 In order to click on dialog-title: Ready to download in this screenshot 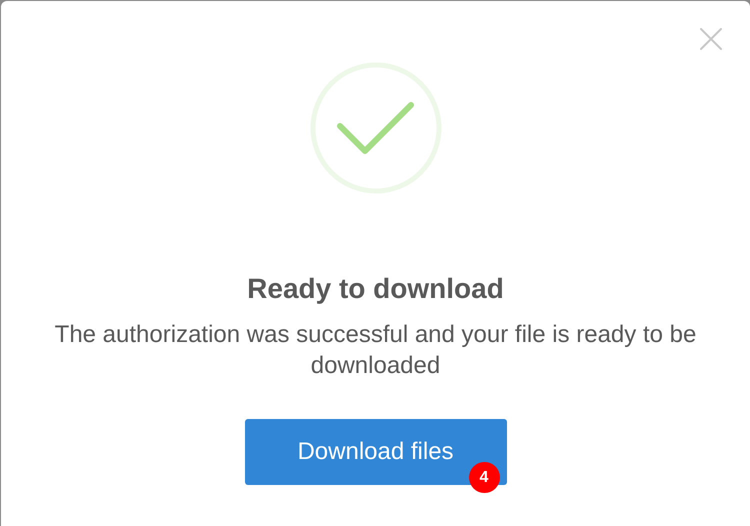, I will do `click(375, 289)`.